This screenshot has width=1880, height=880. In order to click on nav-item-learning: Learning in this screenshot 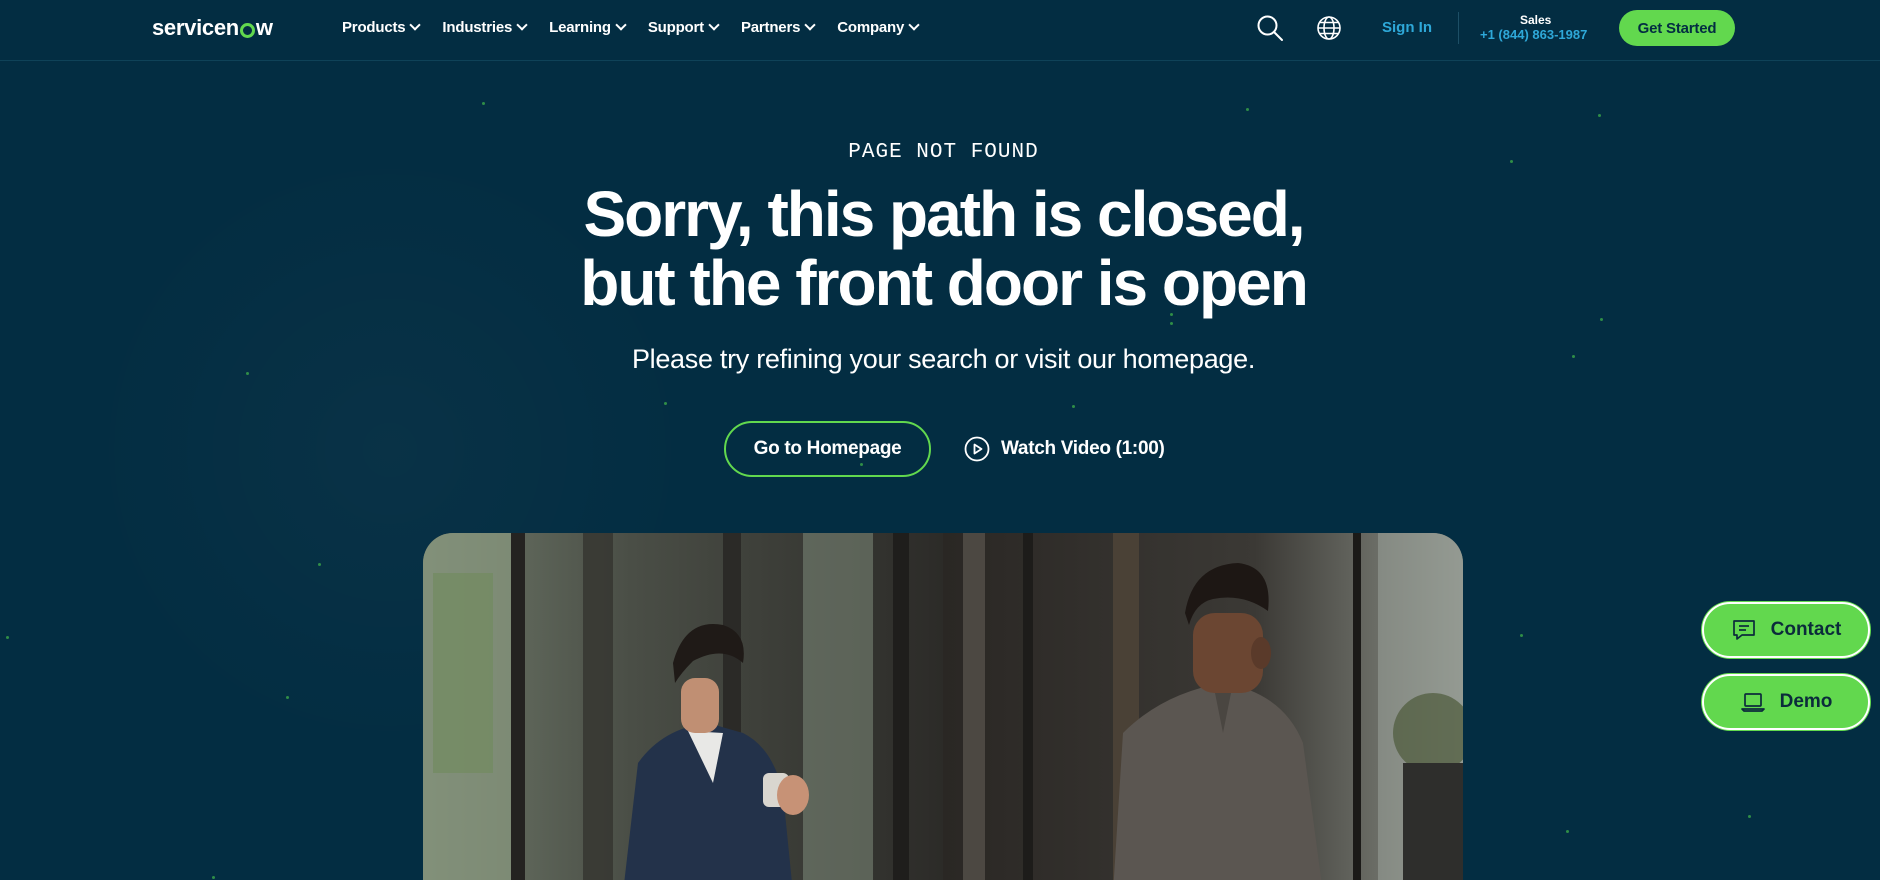, I will do `click(588, 27)`.